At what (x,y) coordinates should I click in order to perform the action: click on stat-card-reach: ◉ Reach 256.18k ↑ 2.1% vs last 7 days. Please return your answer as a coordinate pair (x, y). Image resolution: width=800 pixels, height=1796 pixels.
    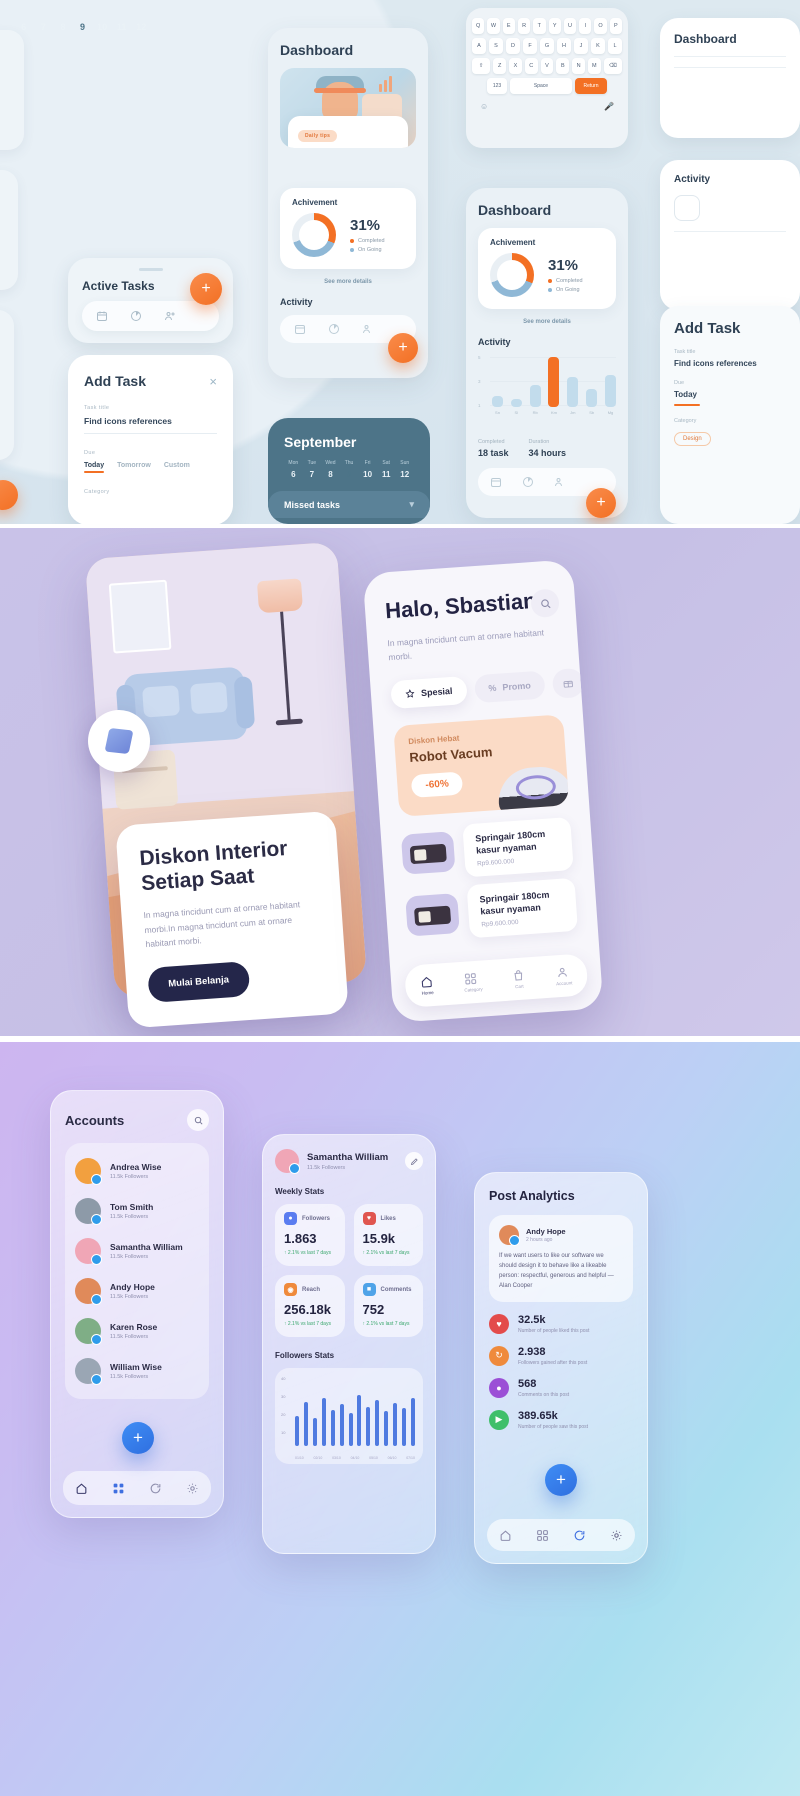
    Looking at the image, I should click on (310, 1306).